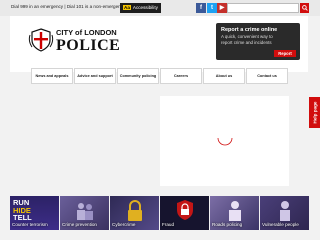  Describe the element at coordinates (88, 45) in the screenshot. I see `logo-police-text: POLICE` at that location.